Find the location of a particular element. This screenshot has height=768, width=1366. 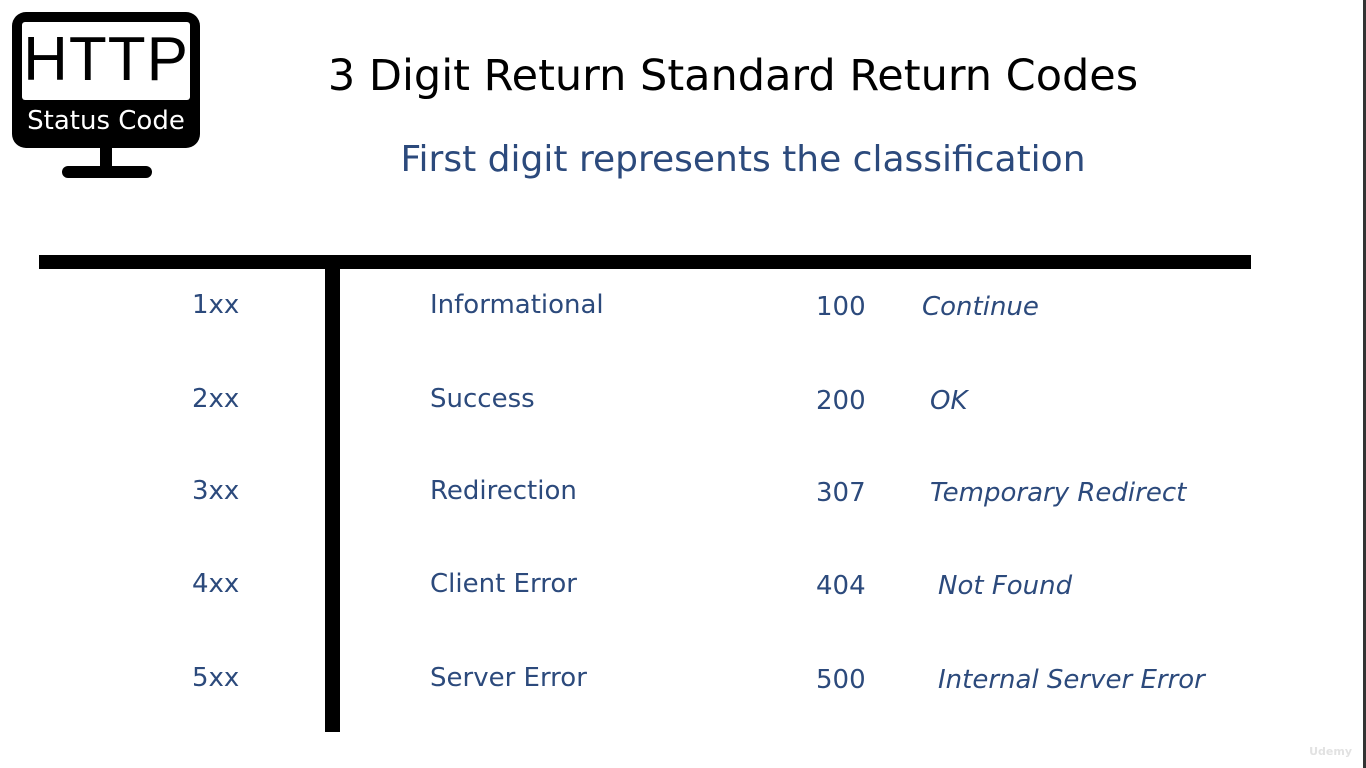

status-code: 200 is located at coordinates (841, 401).